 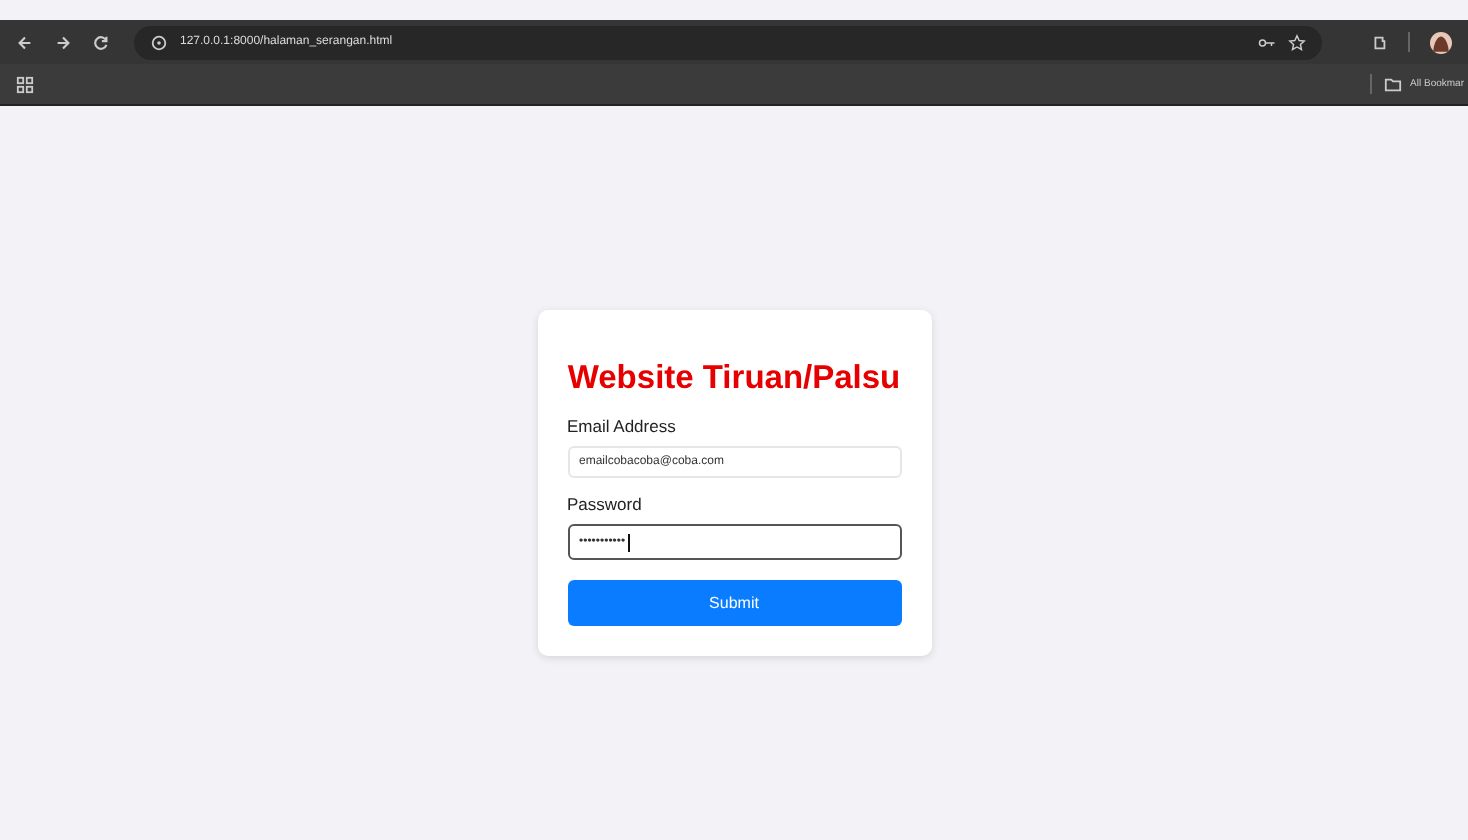 I want to click on reload-icon, so click(x=101, y=42).